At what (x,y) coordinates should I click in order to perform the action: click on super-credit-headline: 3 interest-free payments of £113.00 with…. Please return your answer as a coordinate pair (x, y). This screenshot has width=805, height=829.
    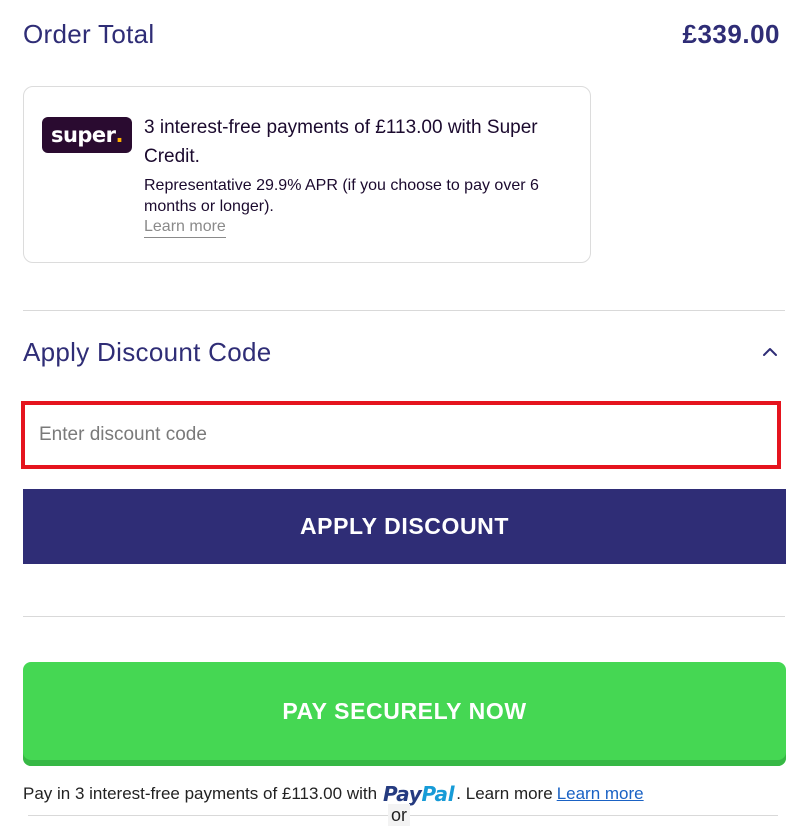
    Looking at the image, I should click on (341, 142).